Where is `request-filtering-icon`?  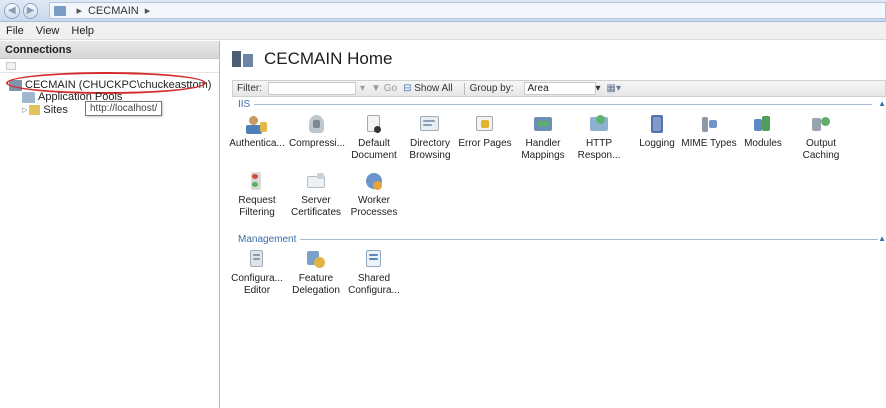 request-filtering-icon is located at coordinates (257, 181).